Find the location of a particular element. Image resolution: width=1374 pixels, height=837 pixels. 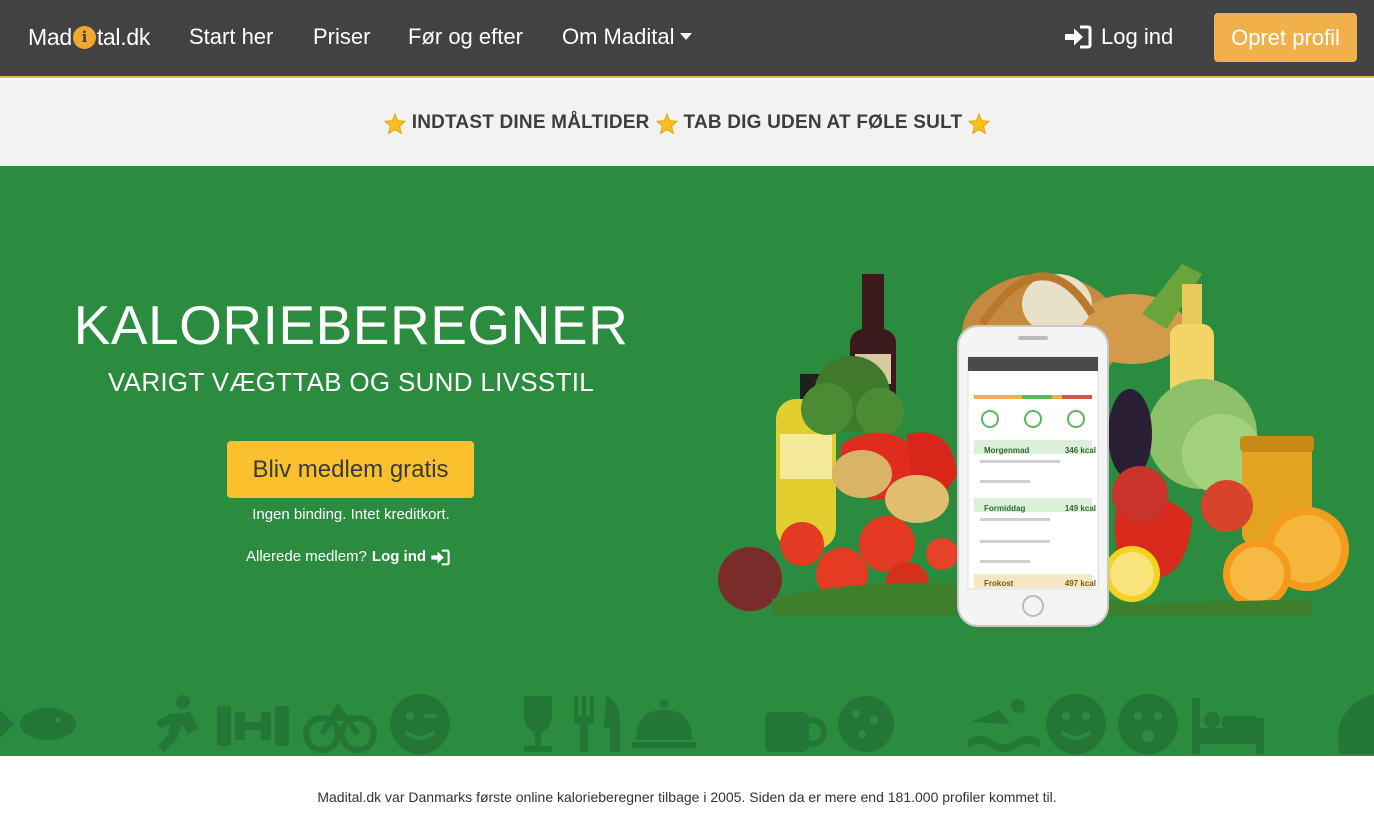

hero-subtitle: VARIGT VÆGTTAB OG SUND LIVSSTIL is located at coordinates (351, 382).